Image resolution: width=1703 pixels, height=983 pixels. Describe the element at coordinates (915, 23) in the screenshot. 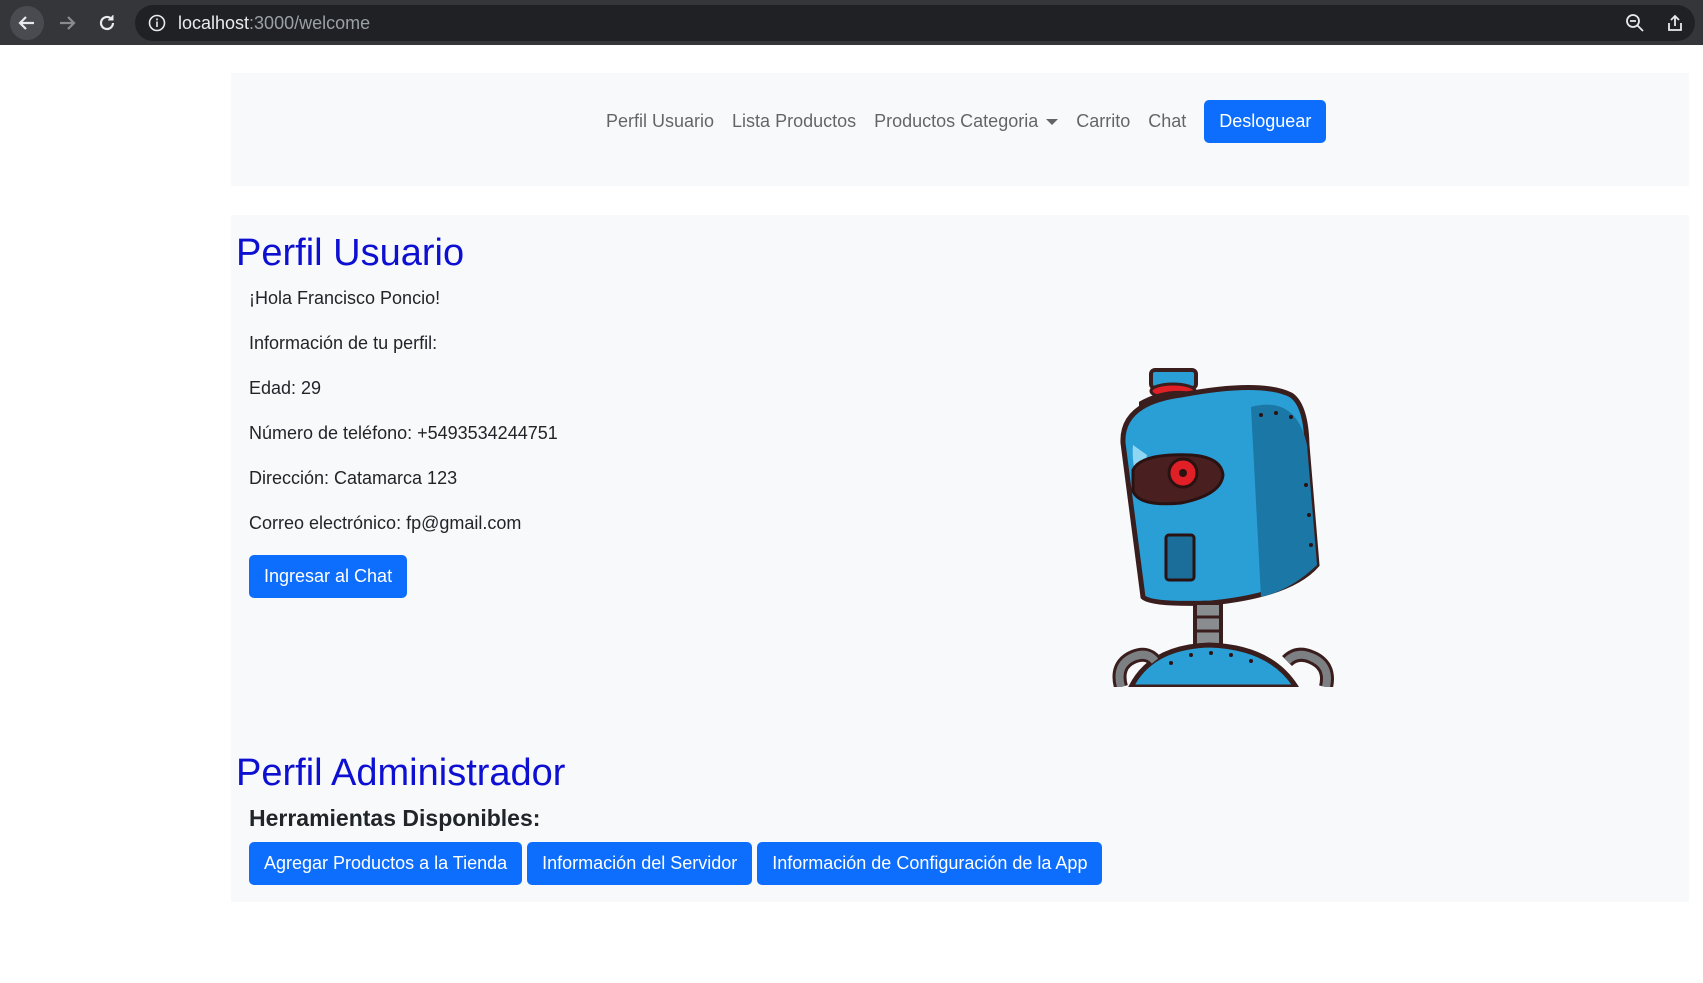

I see `address-bar: localhost:3000/welcome` at that location.